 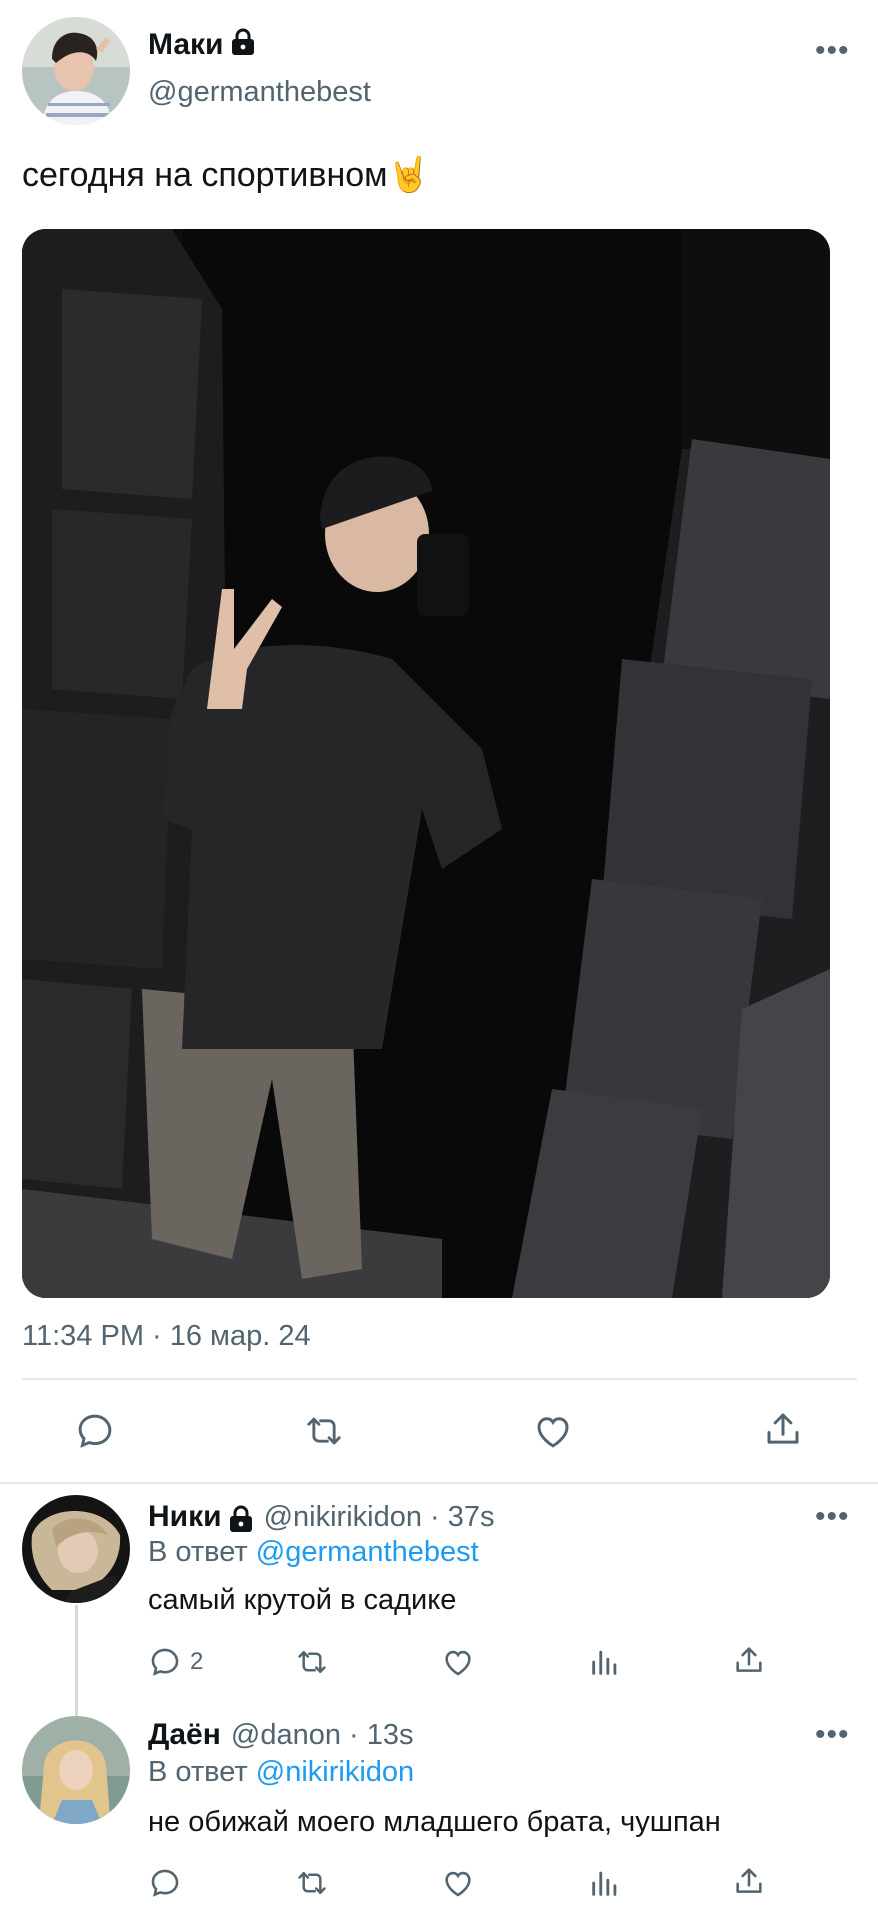 I want to click on tweet-timestamp: 11:34 PM · 16 мар. 24, so click(x=166, y=1336).